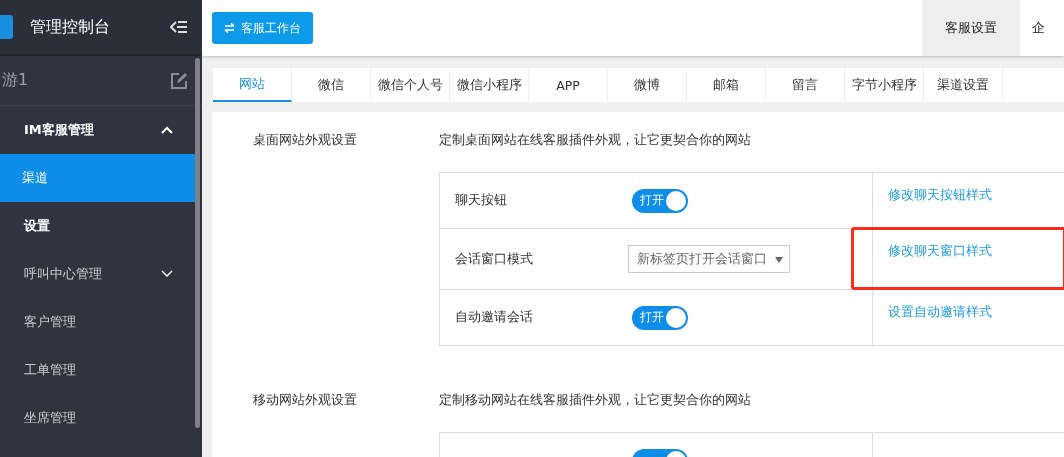  Describe the element at coordinates (305, 400) in the screenshot. I see `section-title: 移动网站外观设置` at that location.